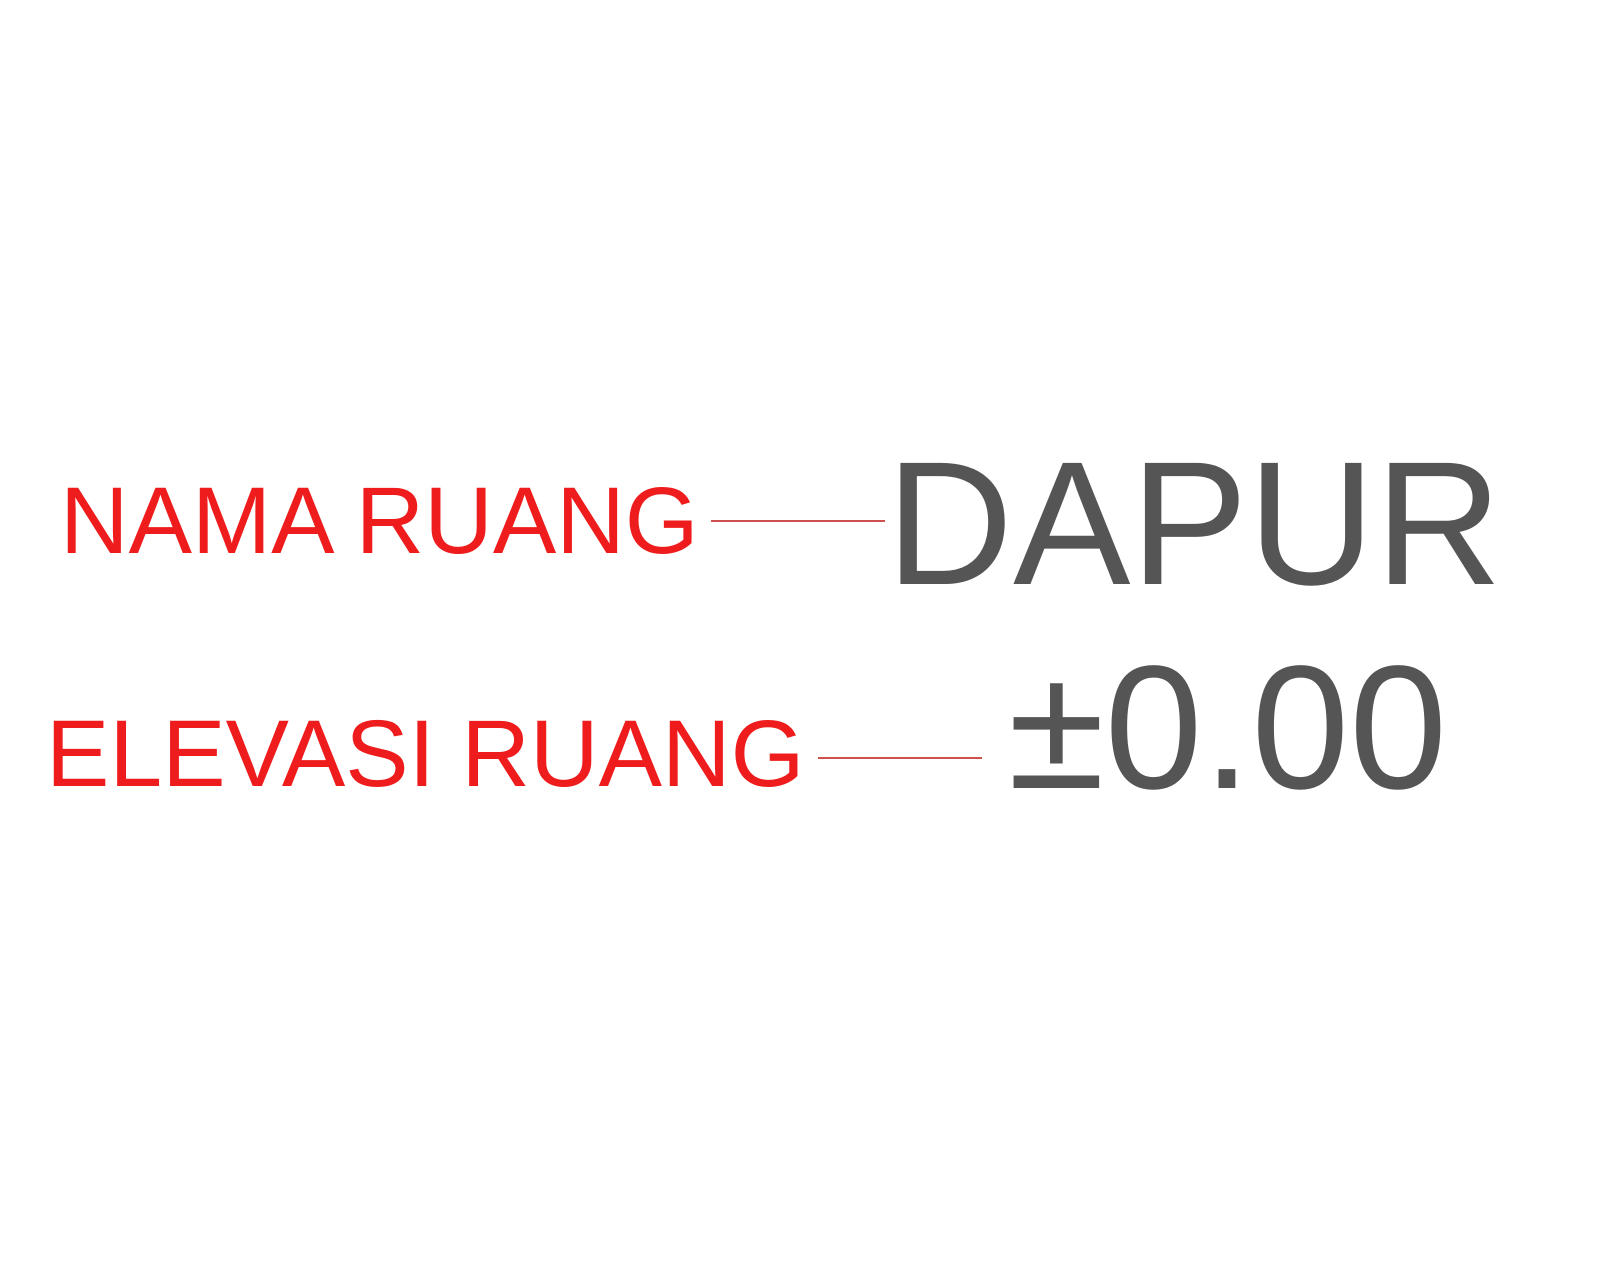 This screenshot has height=1280, width=1600. What do you see at coordinates (425, 754) in the screenshot?
I see `room-elevation-label: ELEVASI RUANG` at bounding box center [425, 754].